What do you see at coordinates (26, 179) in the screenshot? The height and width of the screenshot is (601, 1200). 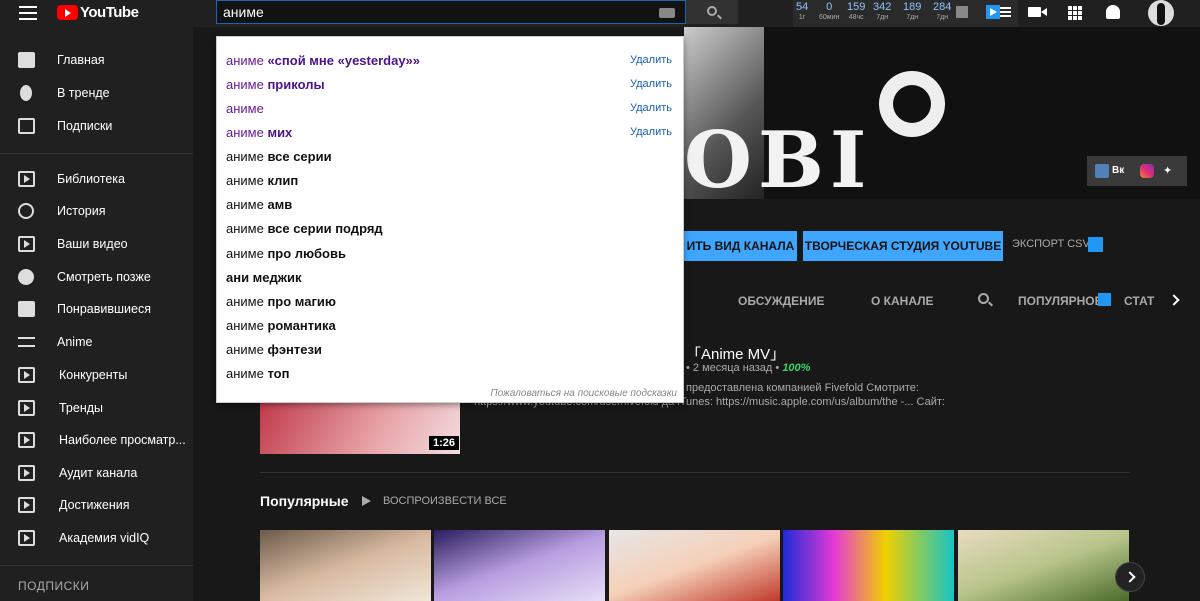 I see `library-icon` at bounding box center [26, 179].